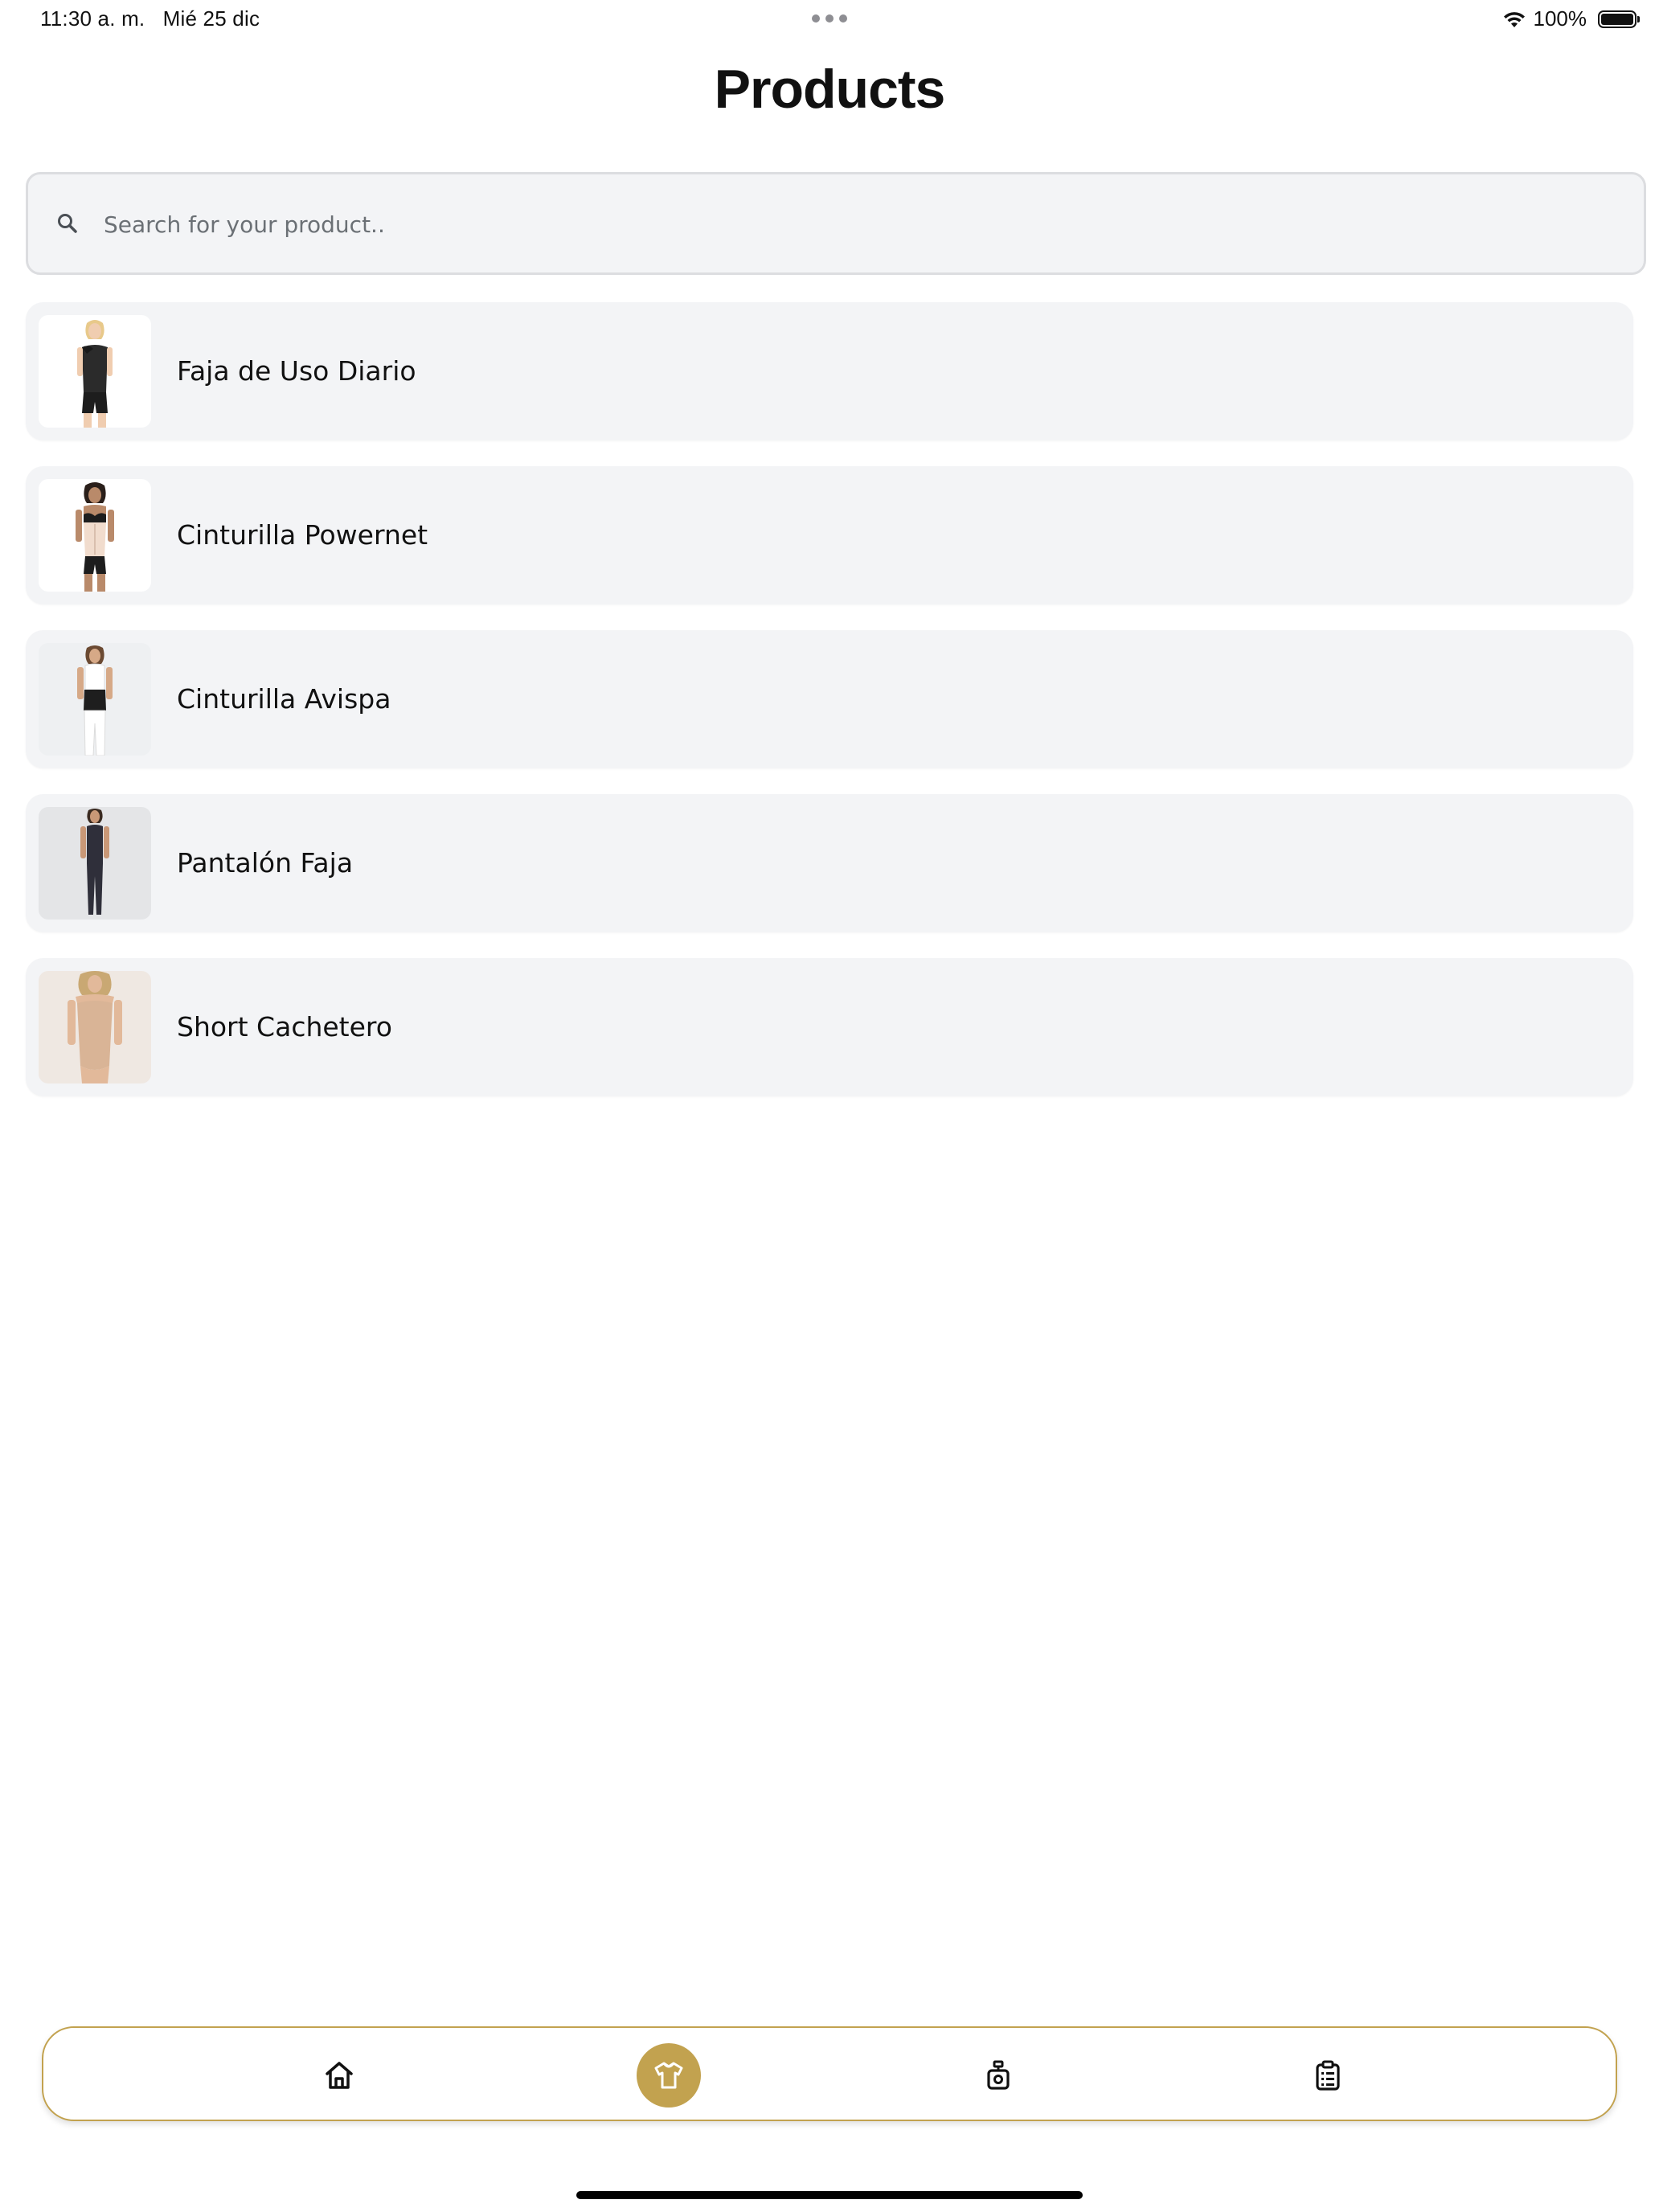 Image resolution: width=1659 pixels, height=2212 pixels. Describe the element at coordinates (1560, 18) in the screenshot. I see `battery-percent: 100%` at that location.